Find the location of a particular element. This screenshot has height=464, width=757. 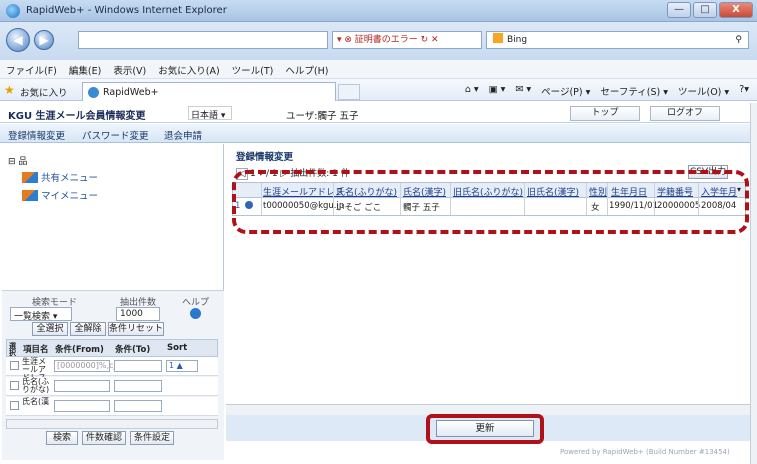

search-engine-label: Bing is located at coordinates (517, 40).